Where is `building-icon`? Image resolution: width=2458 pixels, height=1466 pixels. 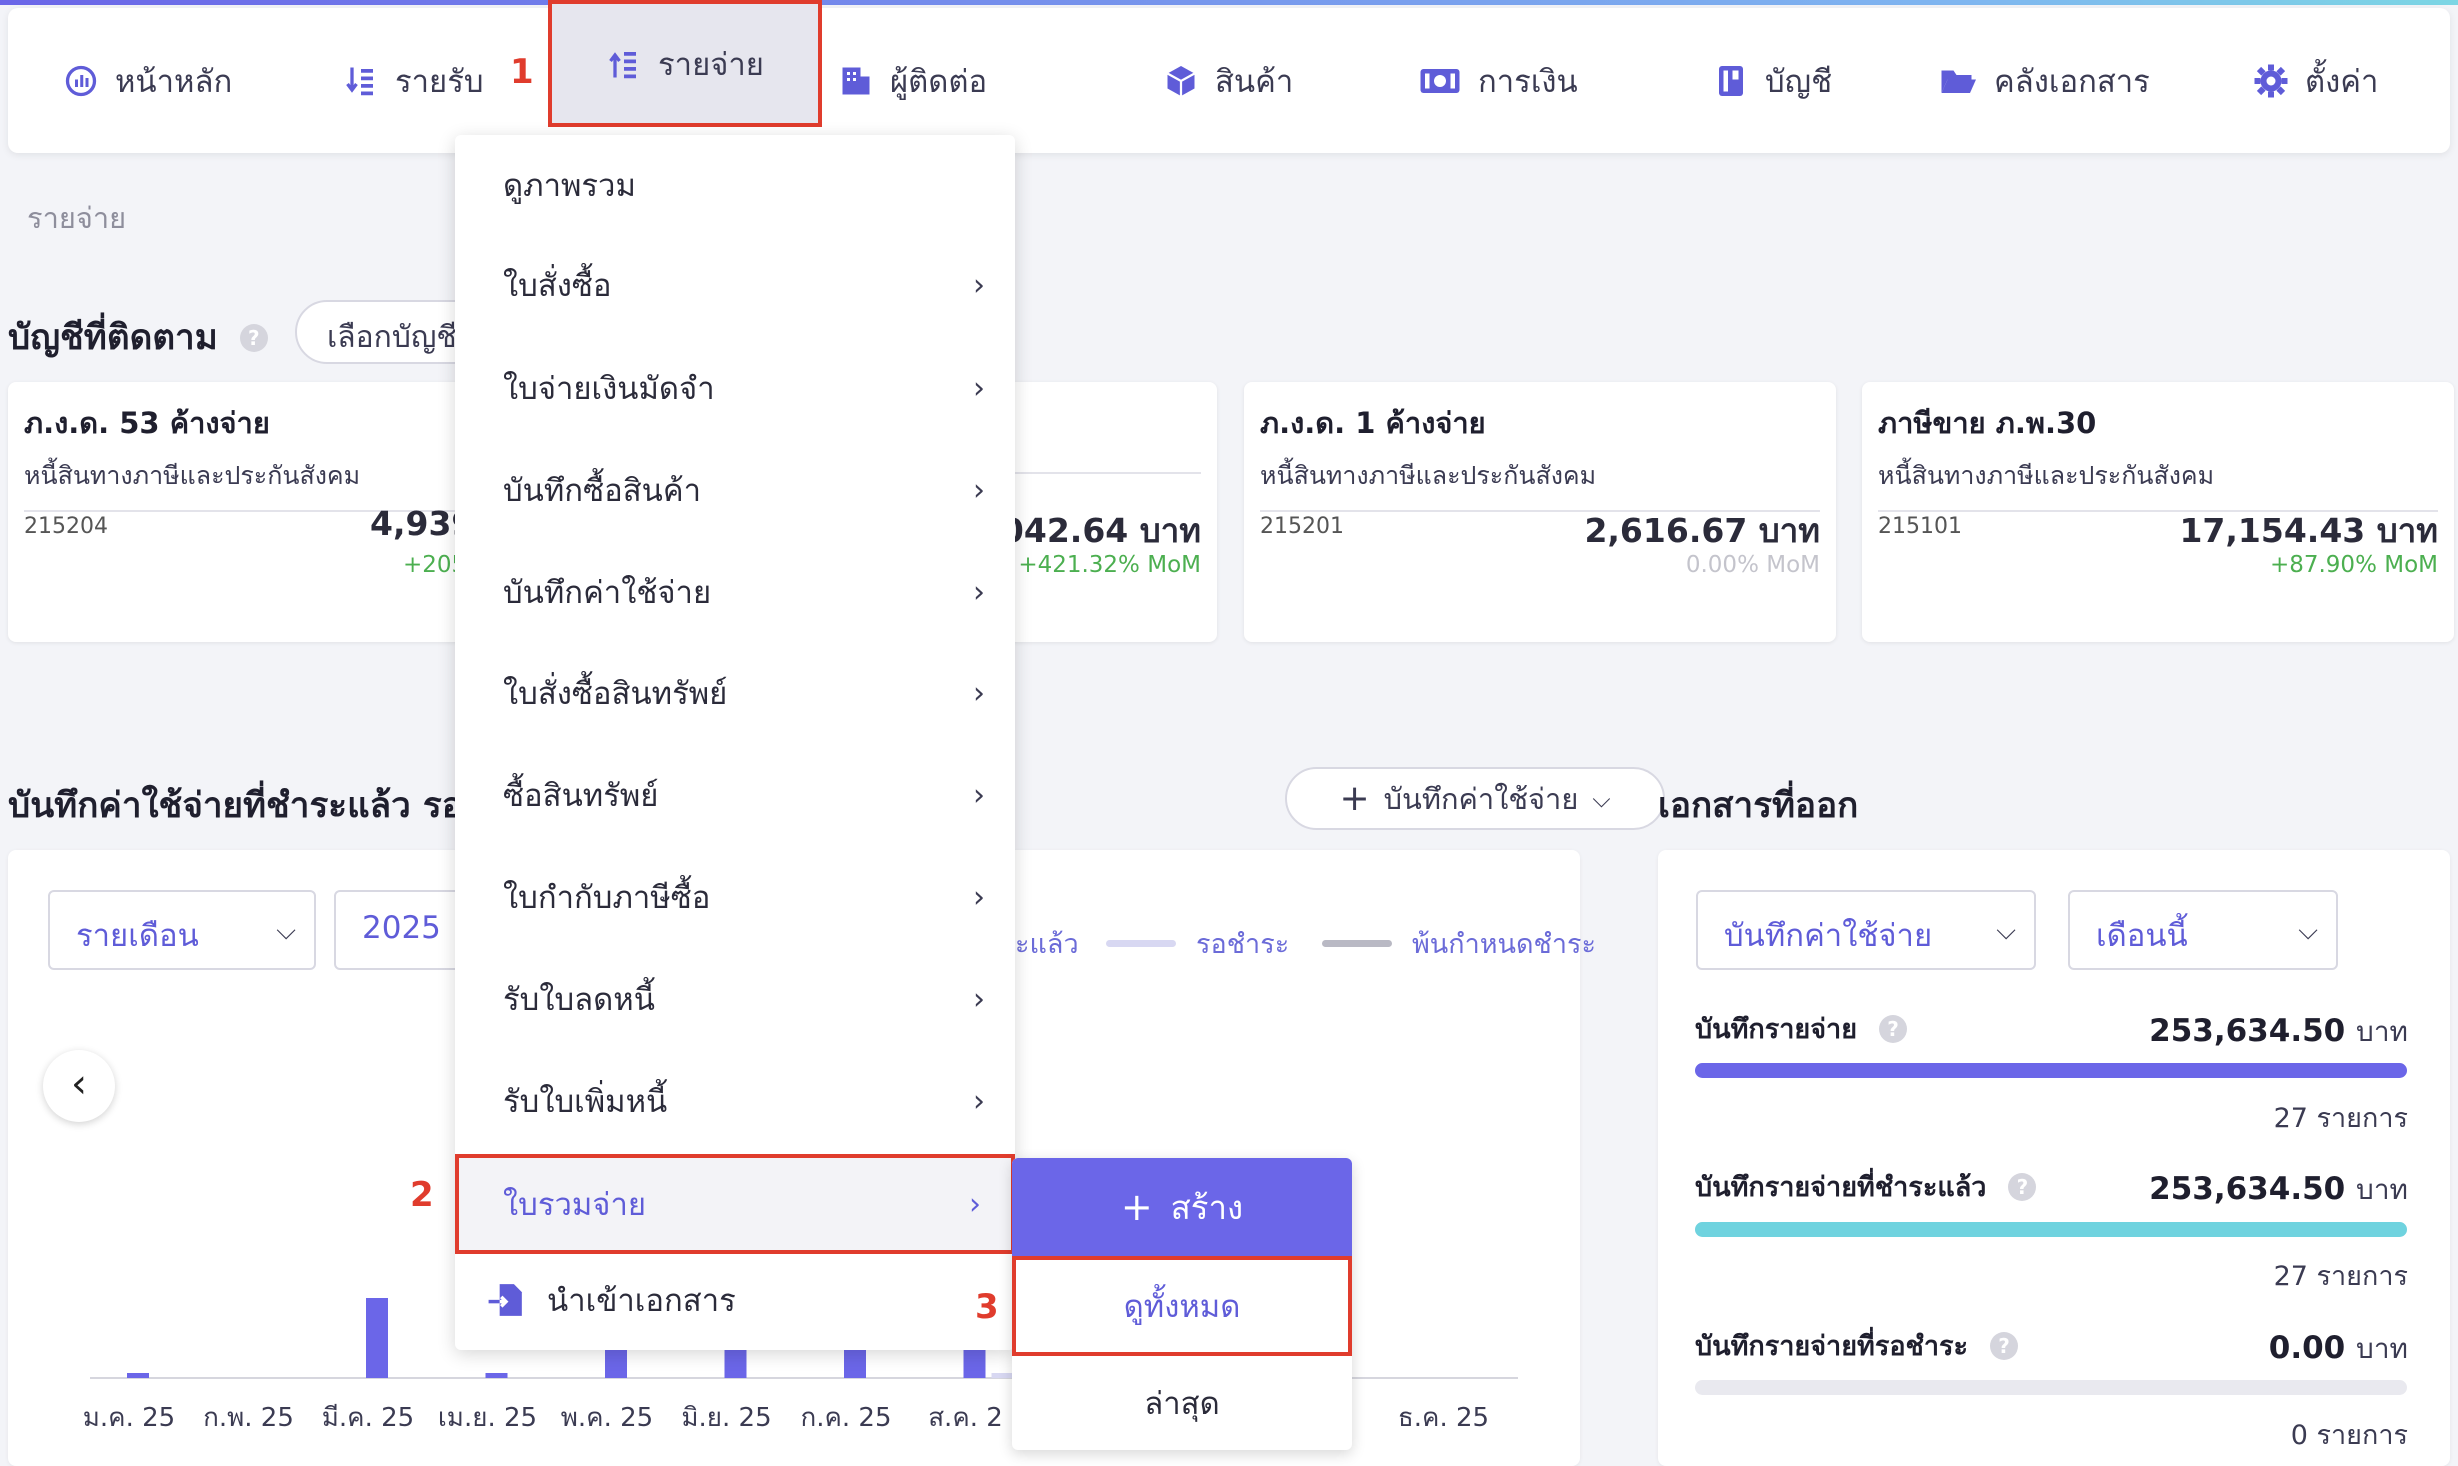
building-icon is located at coordinates (856, 80).